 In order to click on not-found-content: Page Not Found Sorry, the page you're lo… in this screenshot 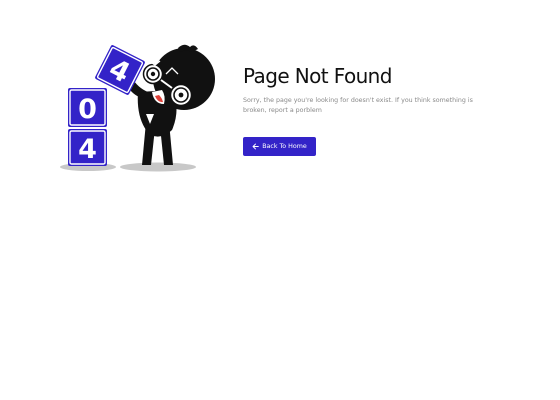, I will do `click(363, 109)`.